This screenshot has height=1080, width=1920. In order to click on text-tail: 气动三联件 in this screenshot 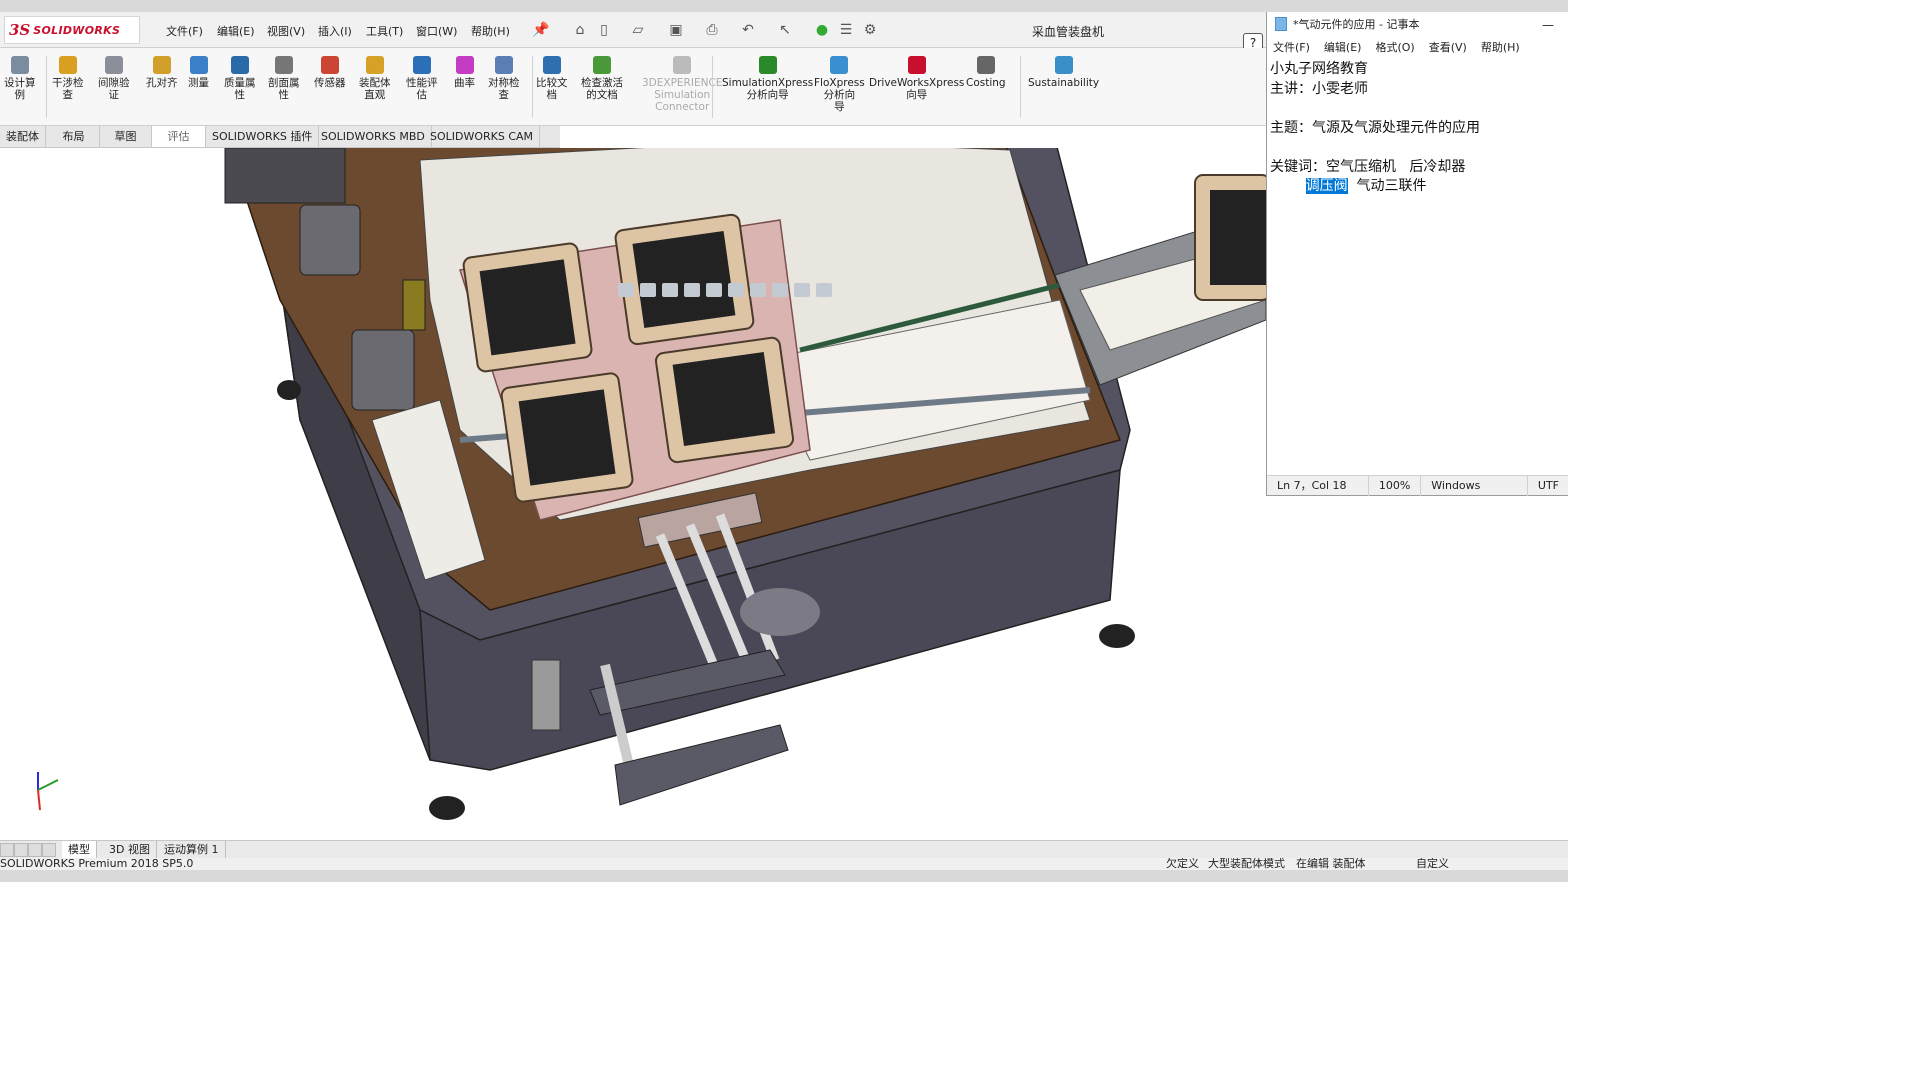, I will do `click(1387, 186)`.